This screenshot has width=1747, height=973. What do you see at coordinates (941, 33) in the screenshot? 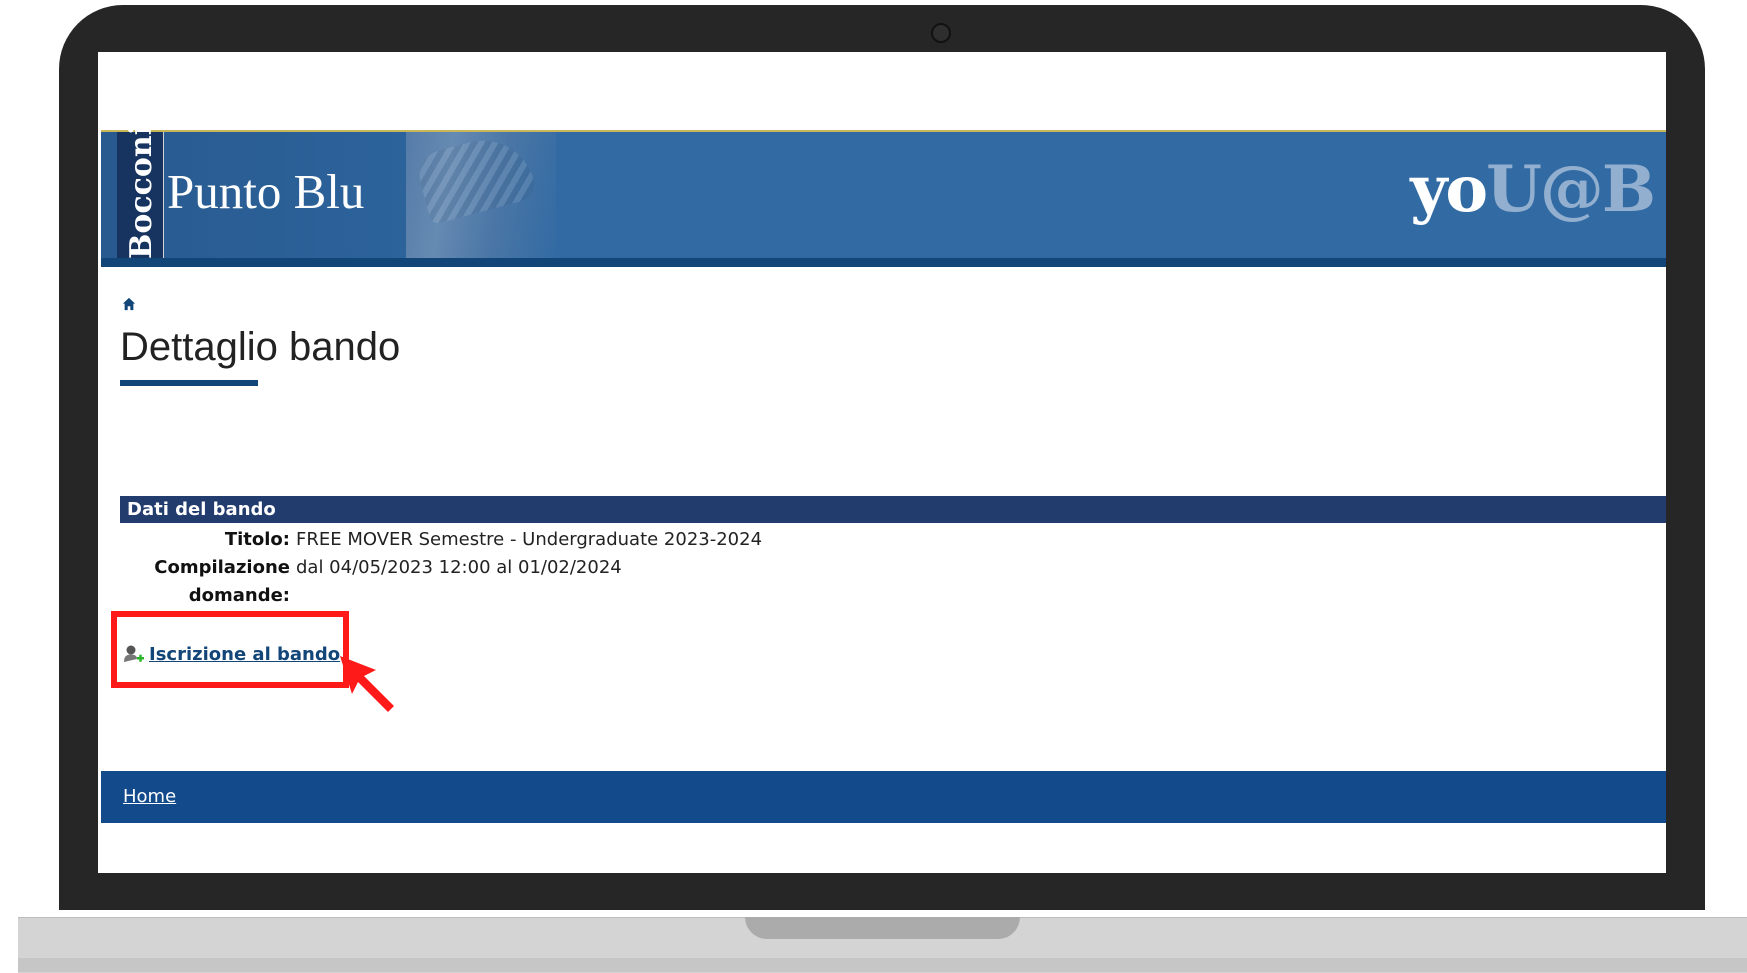
I see `camera-icon` at bounding box center [941, 33].